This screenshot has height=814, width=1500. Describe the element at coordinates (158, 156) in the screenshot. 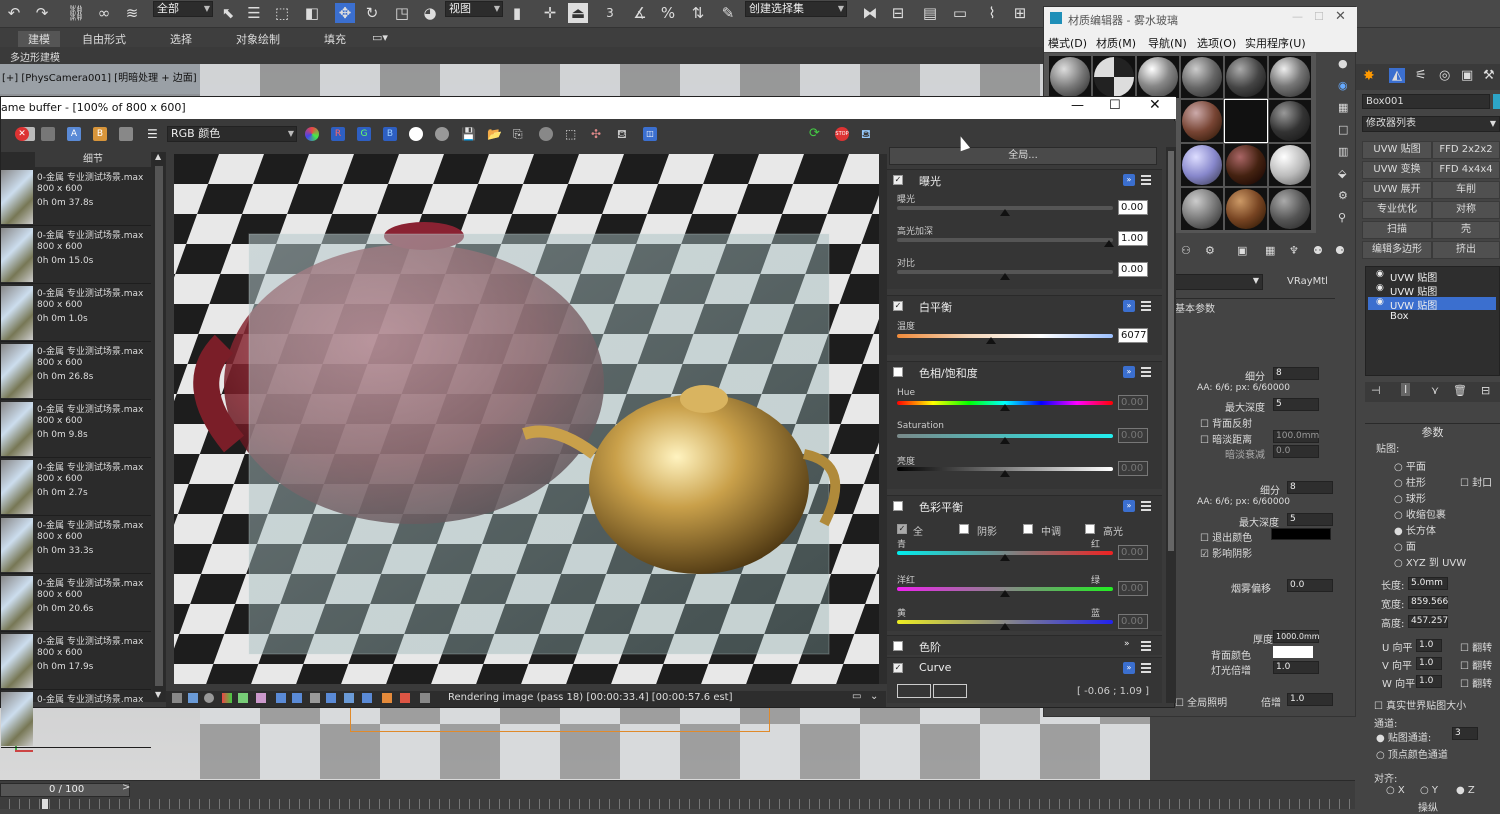

I see `scroll-up-icon: ▲` at that location.